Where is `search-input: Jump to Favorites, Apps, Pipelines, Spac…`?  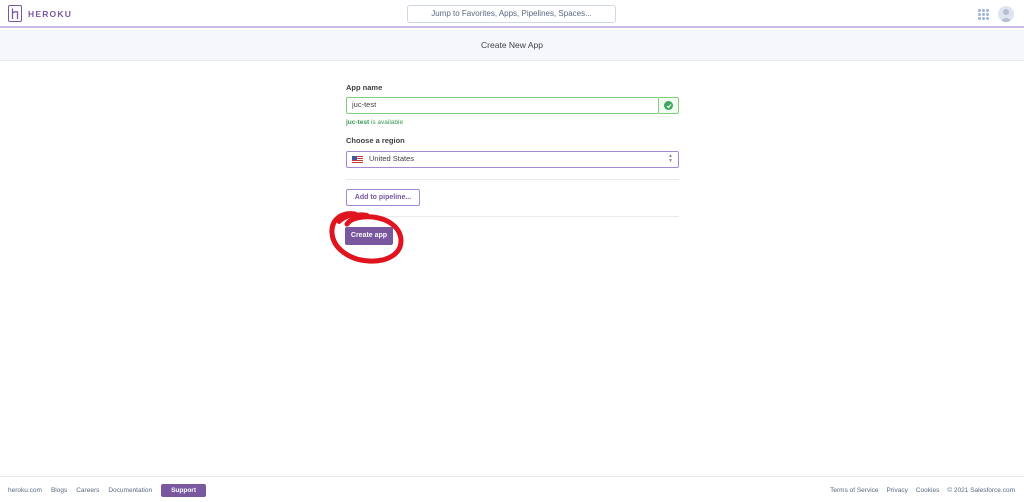
search-input: Jump to Favorites, Apps, Pipelines, Spac… is located at coordinates (511, 14).